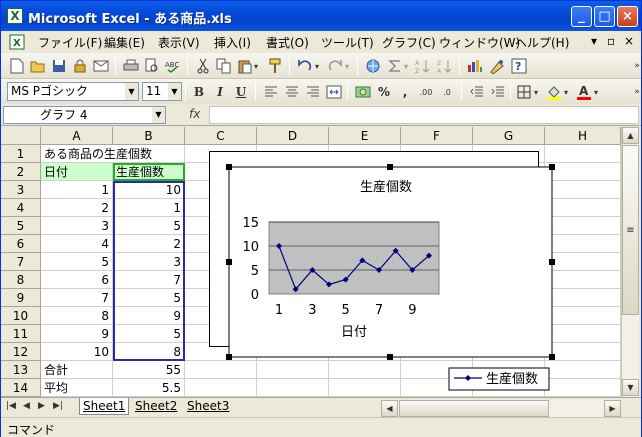  I want to click on spelling-icon: ABC, so click(173, 66).